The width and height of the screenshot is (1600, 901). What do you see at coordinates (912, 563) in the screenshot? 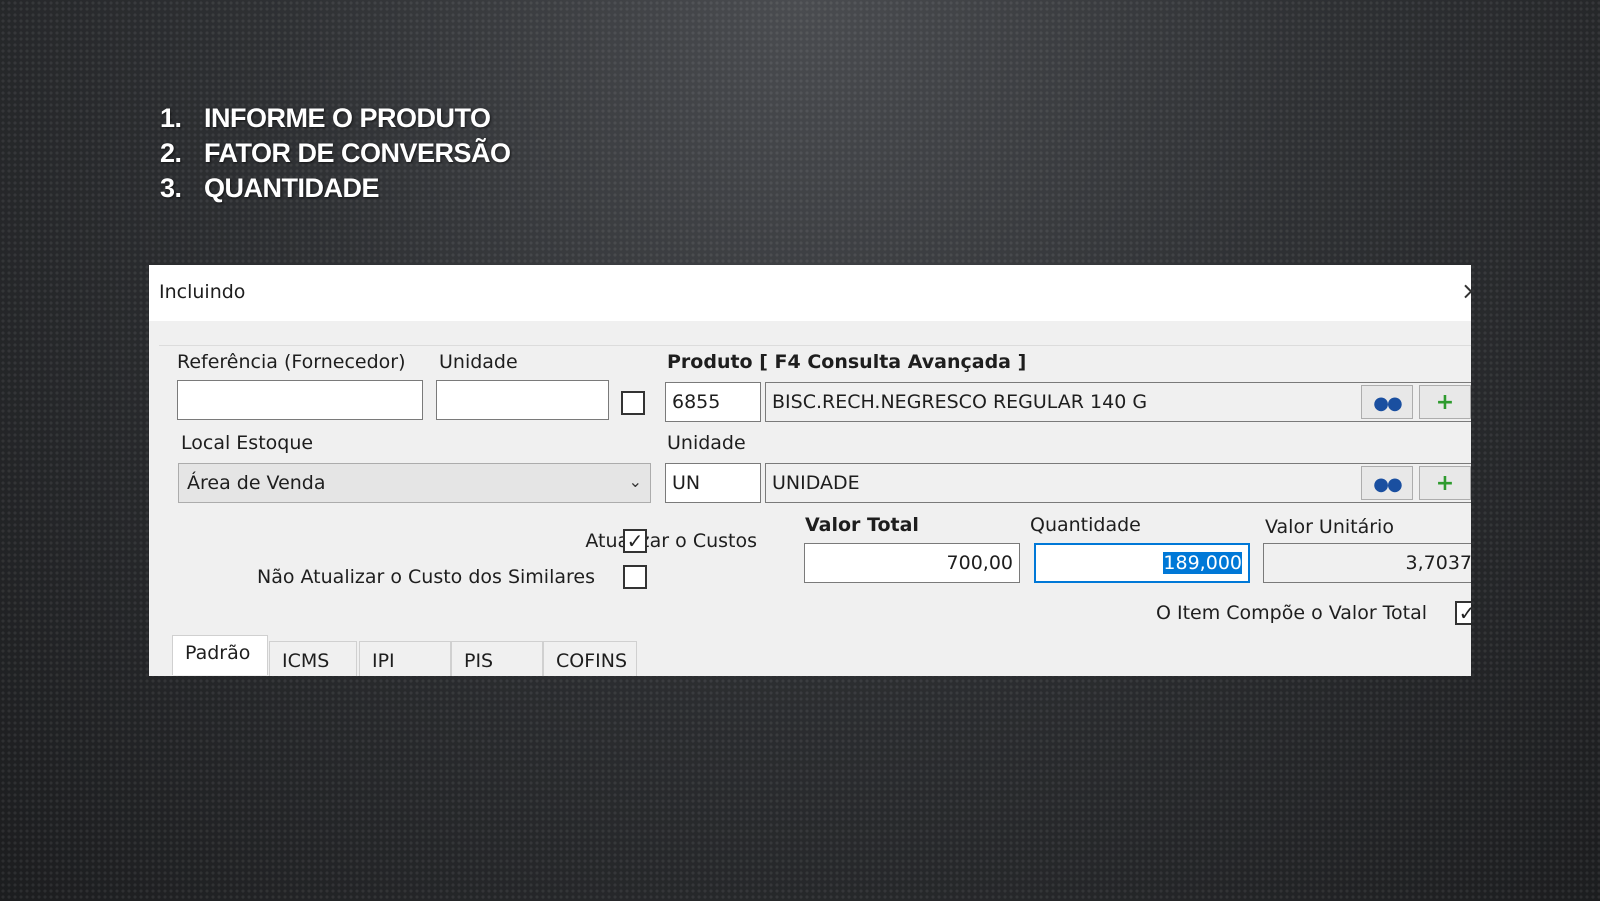
I see `valor-total-input: 700,00` at bounding box center [912, 563].